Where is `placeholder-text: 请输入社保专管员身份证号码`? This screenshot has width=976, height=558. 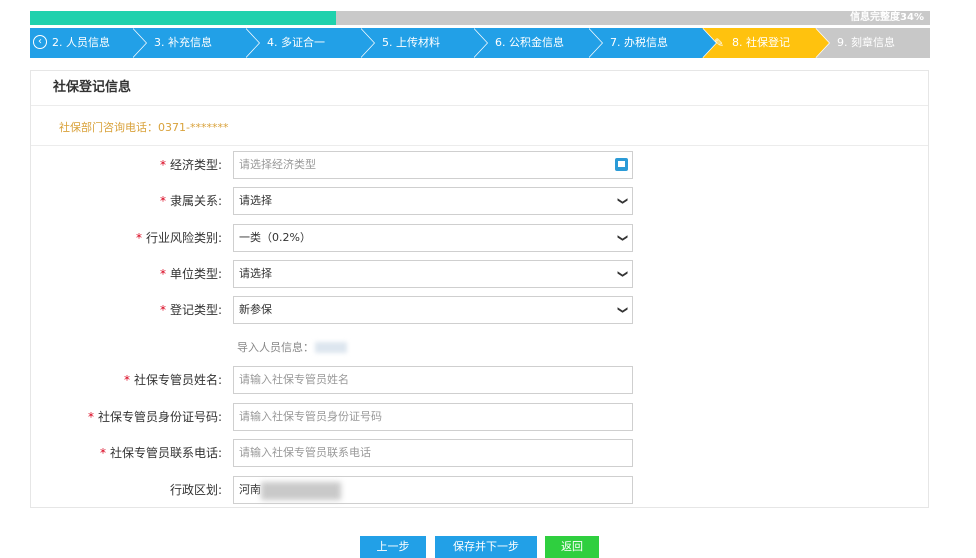 placeholder-text: 请输入社保专管员身份证号码 is located at coordinates (310, 416).